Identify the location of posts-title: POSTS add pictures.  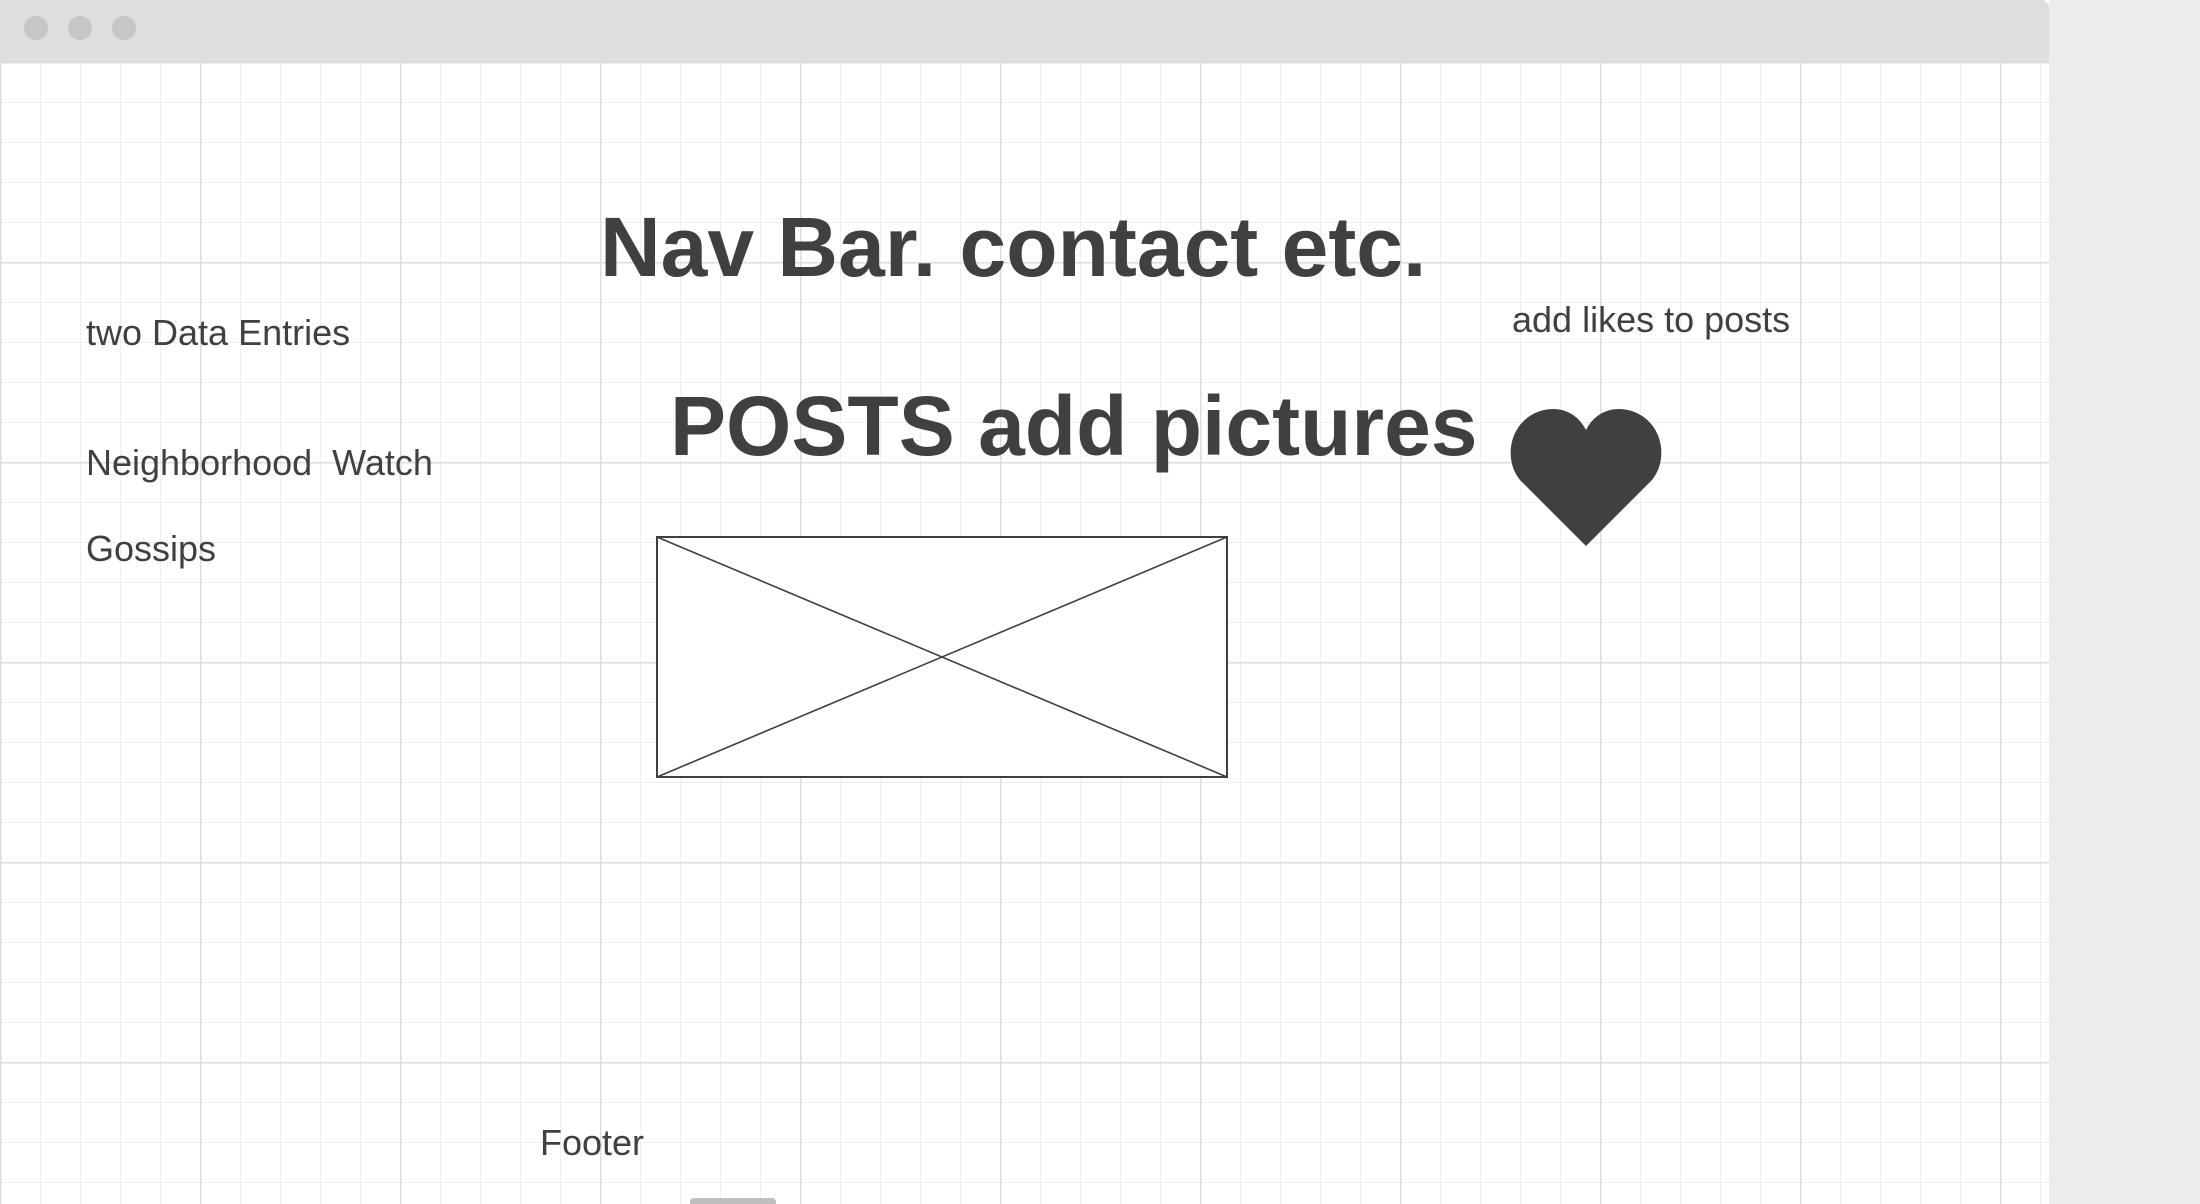
(1074, 426).